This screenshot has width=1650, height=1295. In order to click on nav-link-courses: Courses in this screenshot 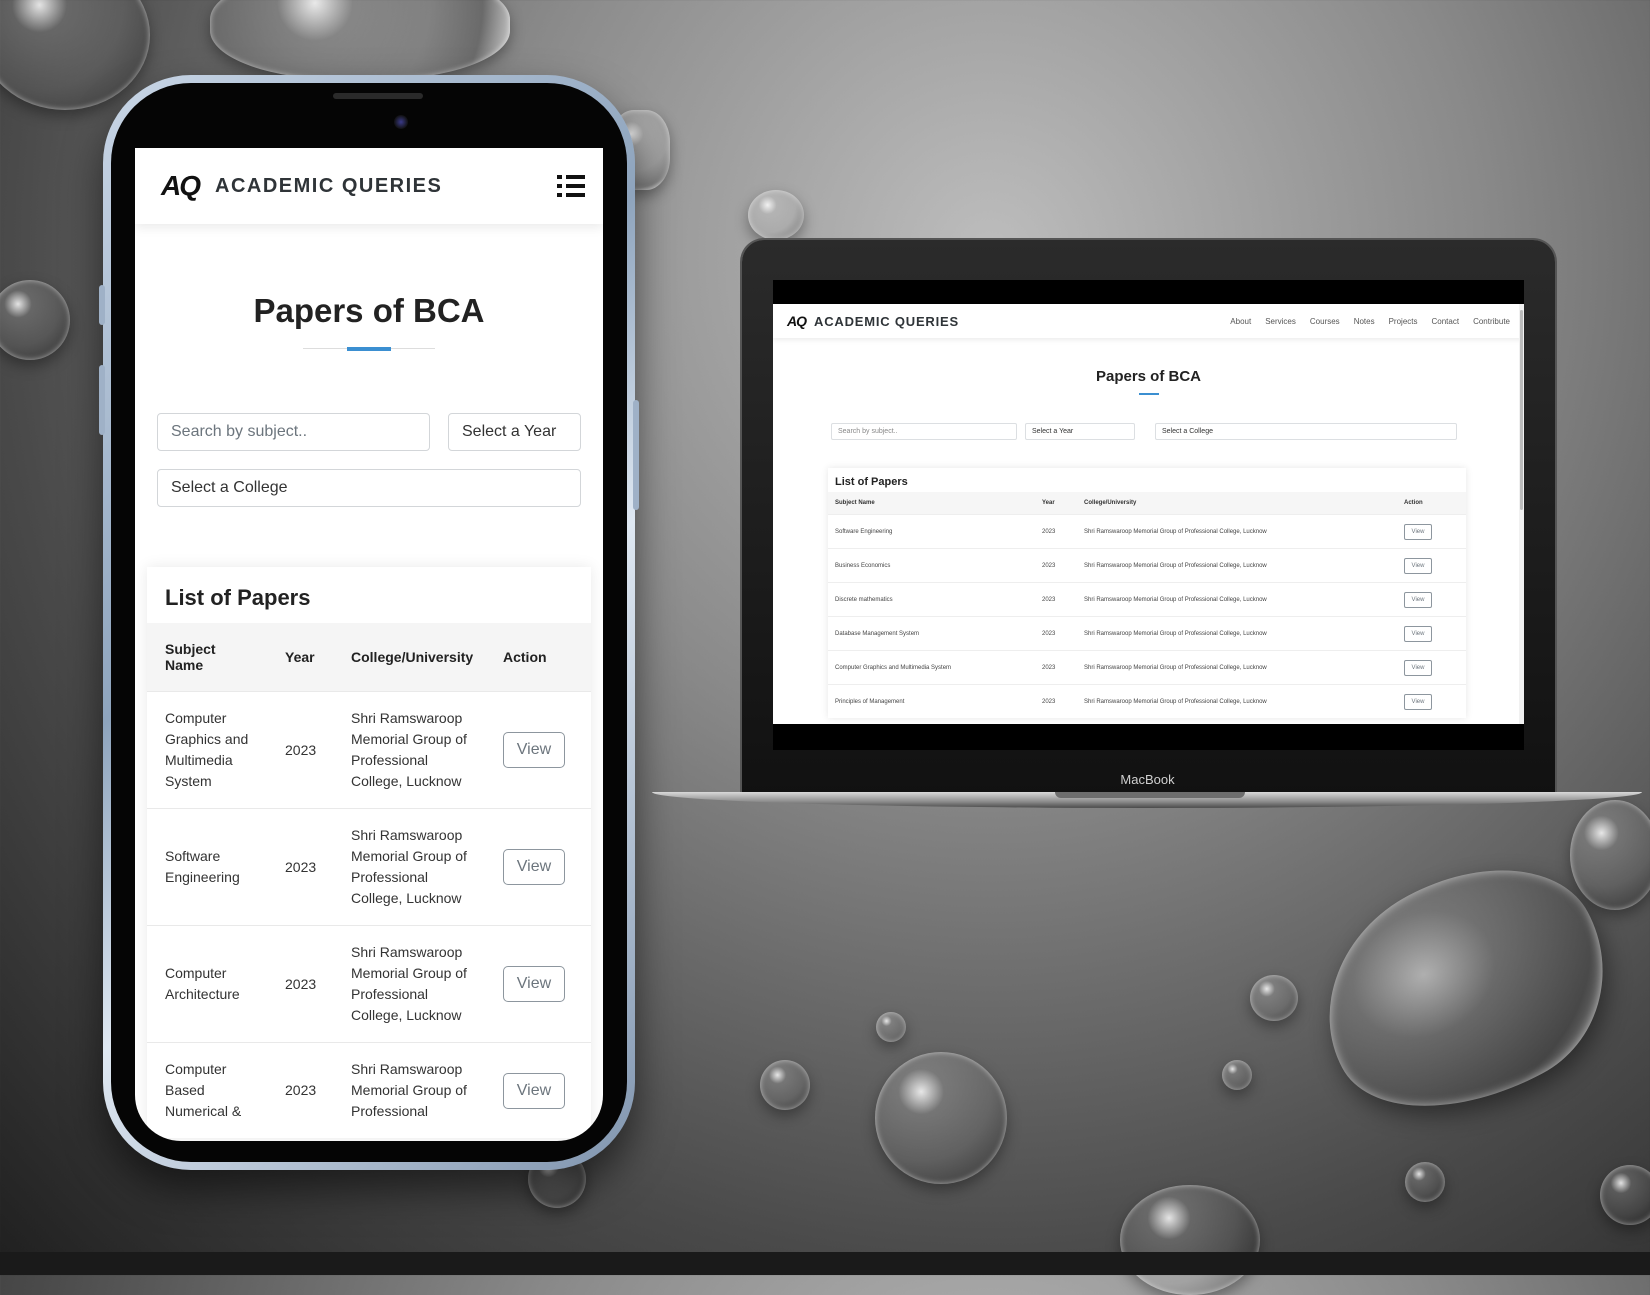, I will do `click(1325, 321)`.